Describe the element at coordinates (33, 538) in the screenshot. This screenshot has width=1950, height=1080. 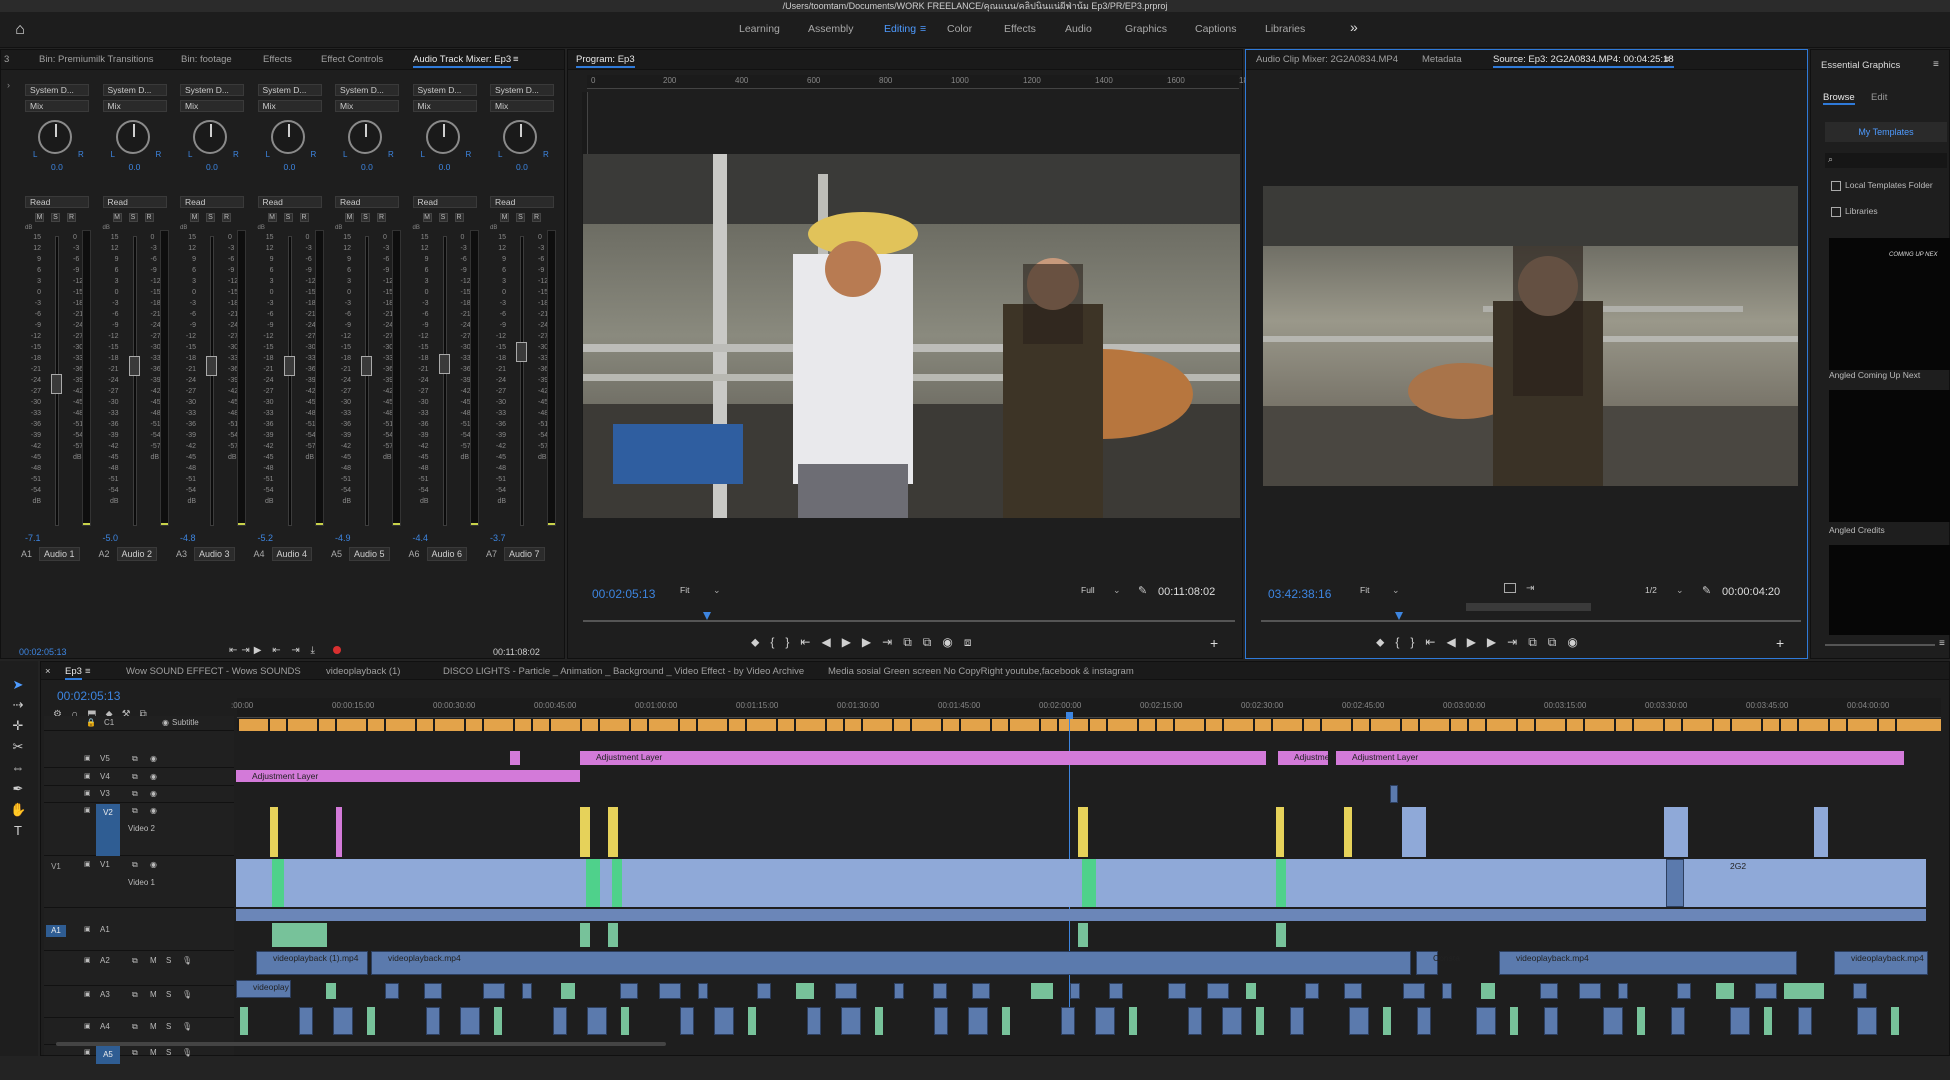
I see `volume-value: -7.1` at that location.